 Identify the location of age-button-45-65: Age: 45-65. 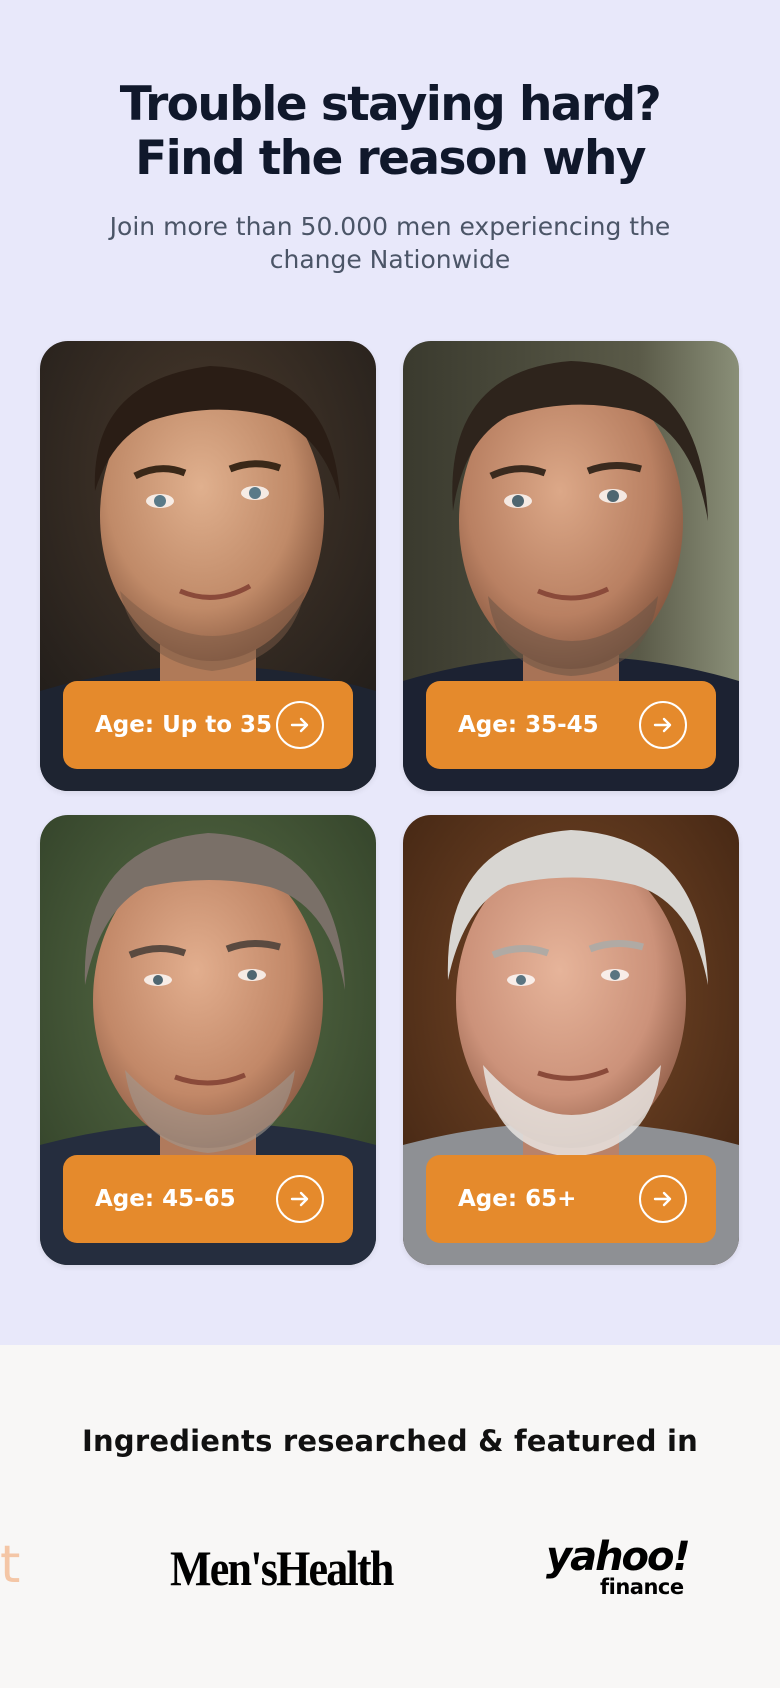
(208, 1199).